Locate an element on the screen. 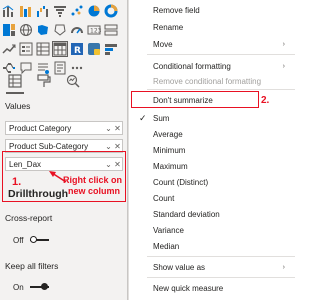 The width and height of the screenshot is (320, 300). table-icon is located at coordinates (43, 49).